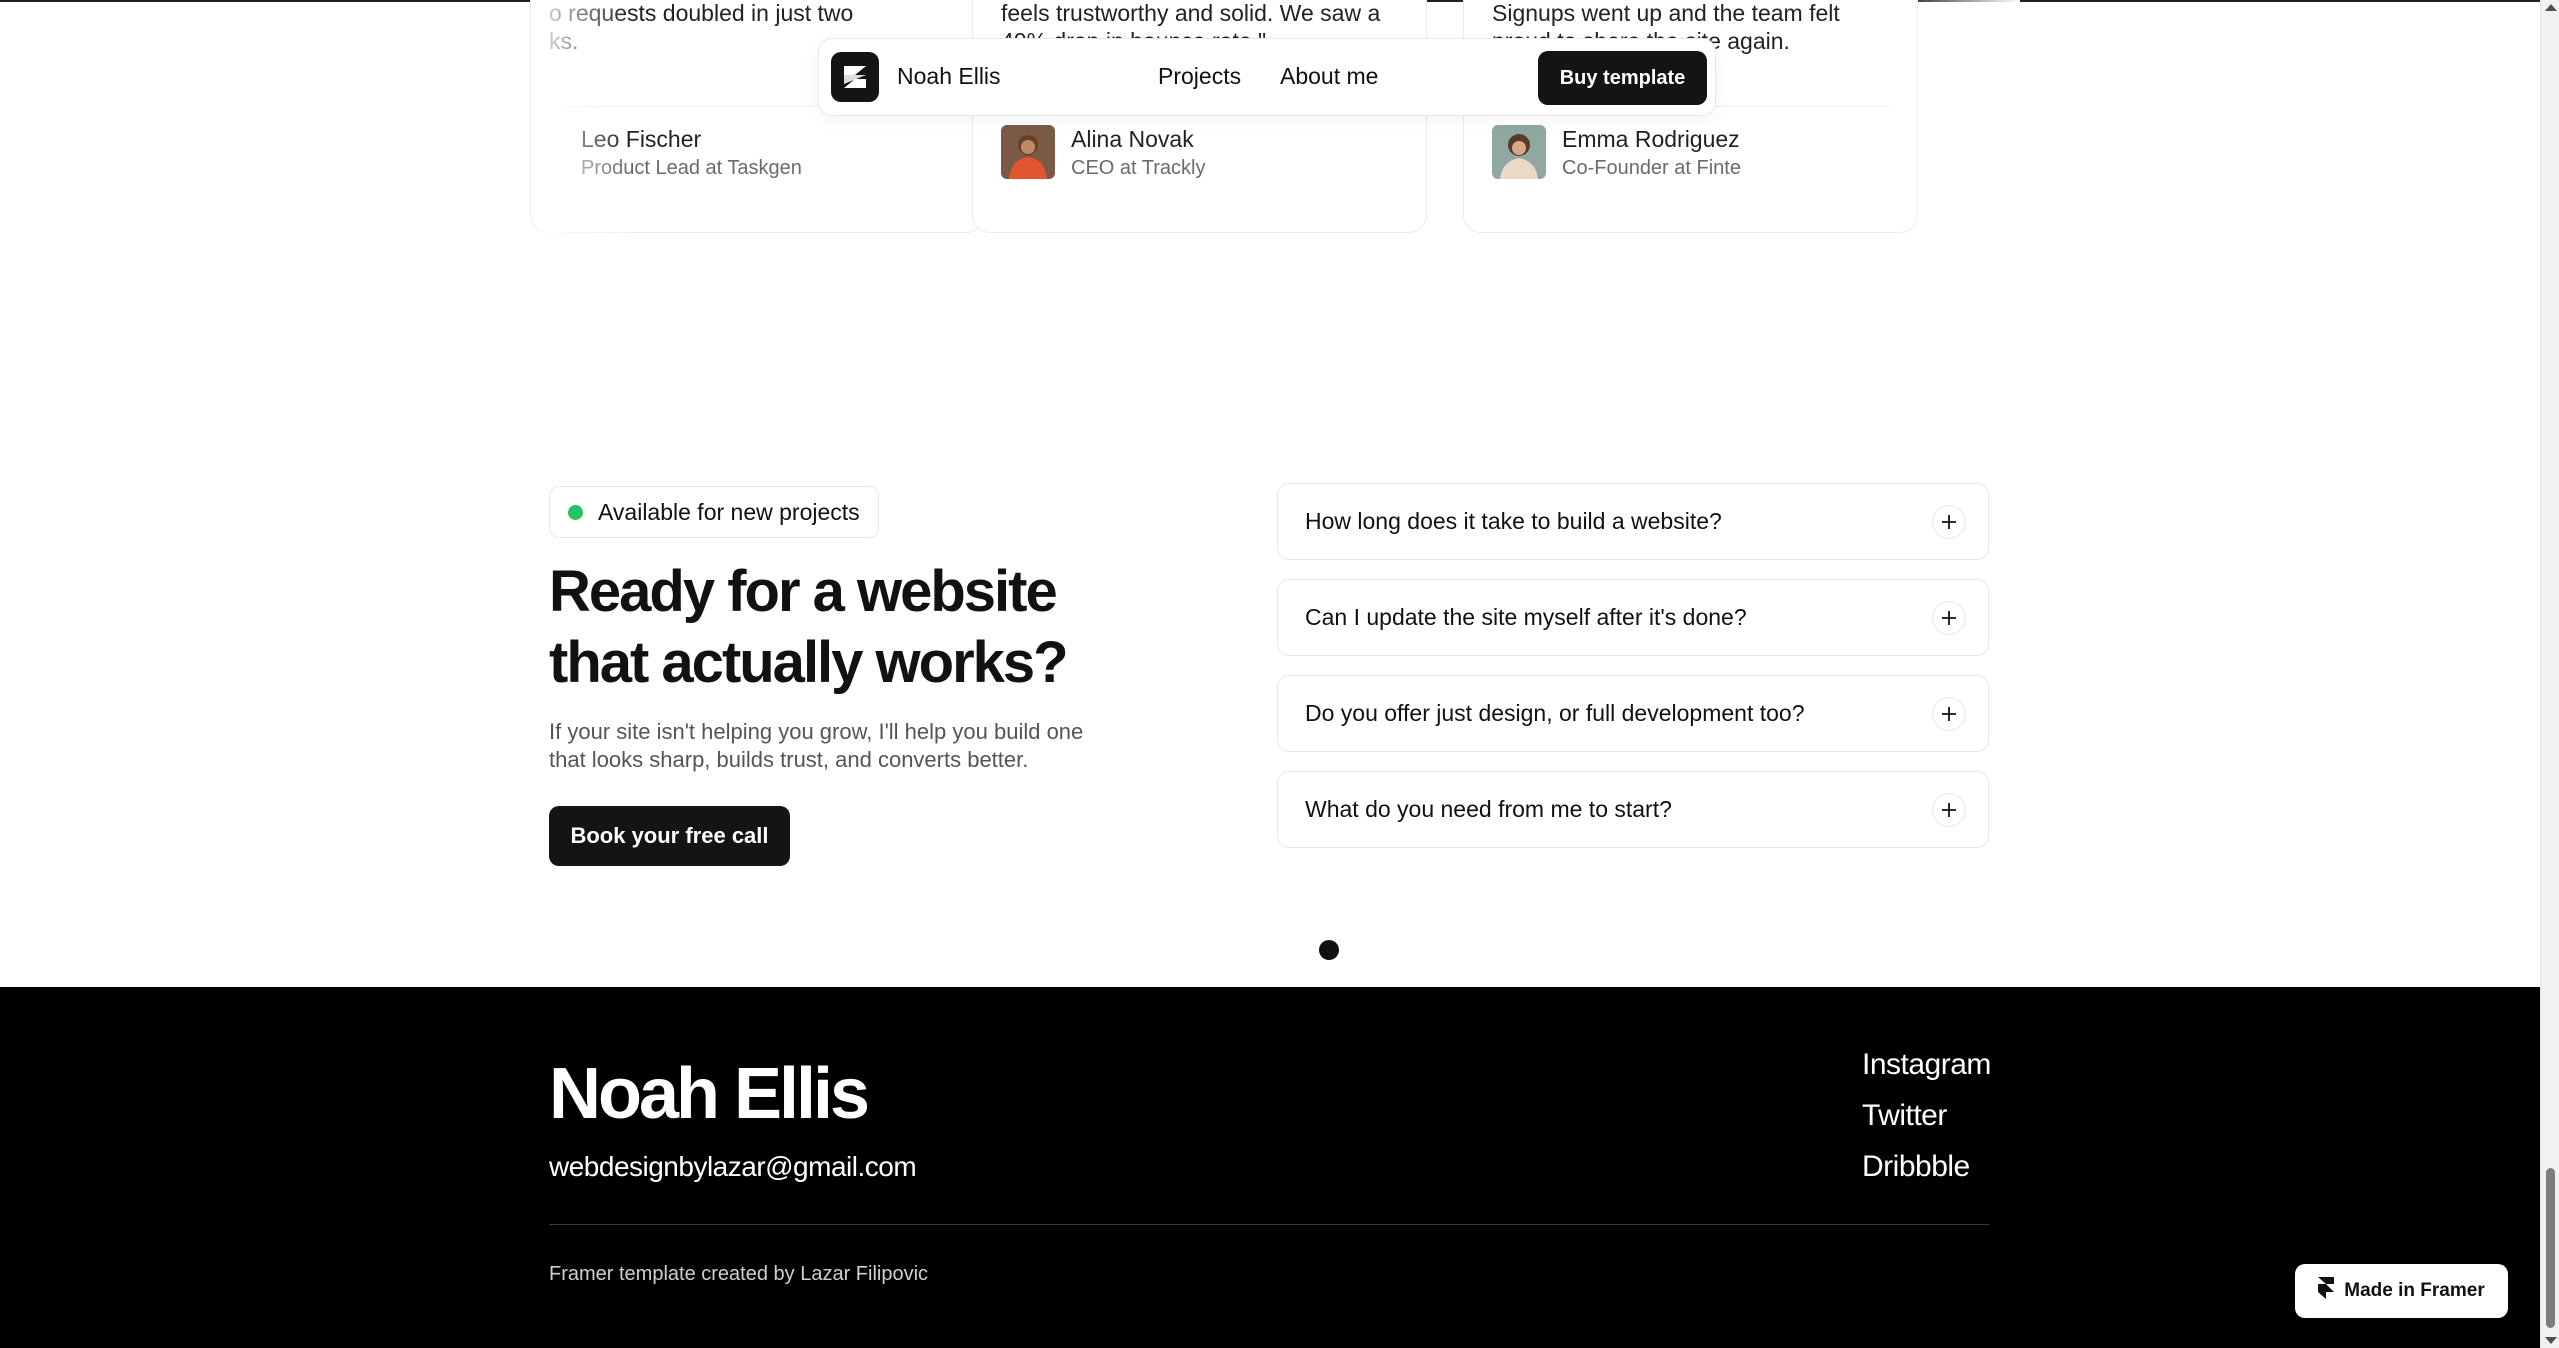  Describe the element at coordinates (849, 627) in the screenshot. I see `cta-headline: Ready for a website that actually works?` at that location.